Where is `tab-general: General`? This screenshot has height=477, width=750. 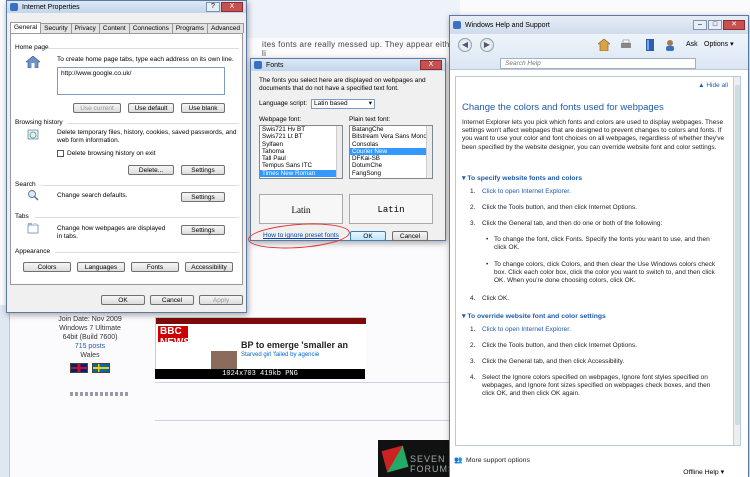
tab-general: General is located at coordinates (26, 27).